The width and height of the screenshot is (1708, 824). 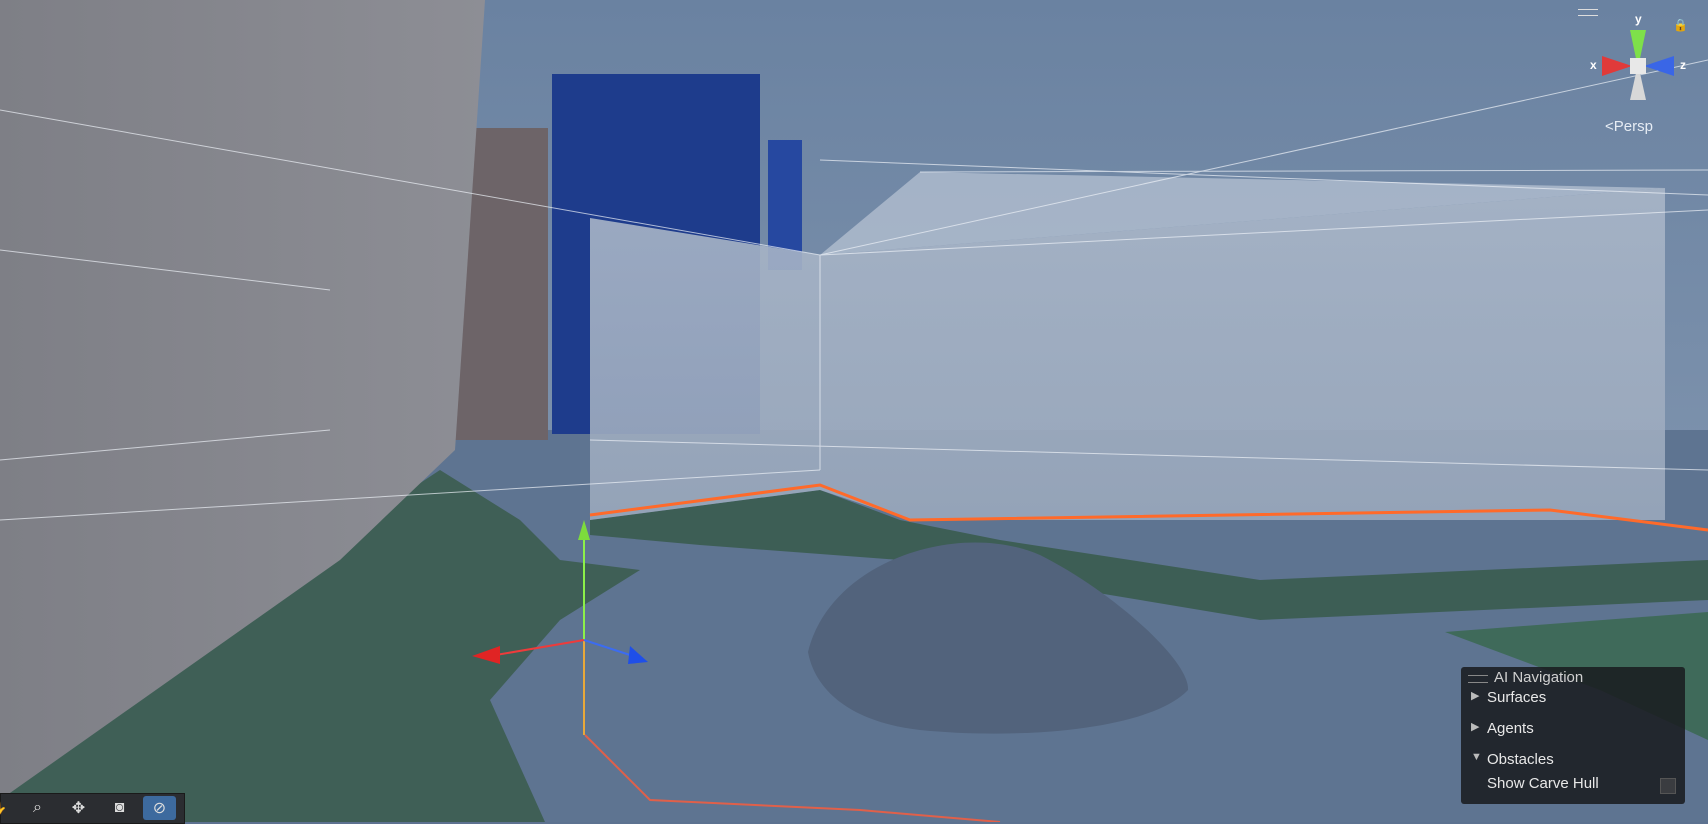 I want to click on compass-icon: ⊘, so click(x=159, y=808).